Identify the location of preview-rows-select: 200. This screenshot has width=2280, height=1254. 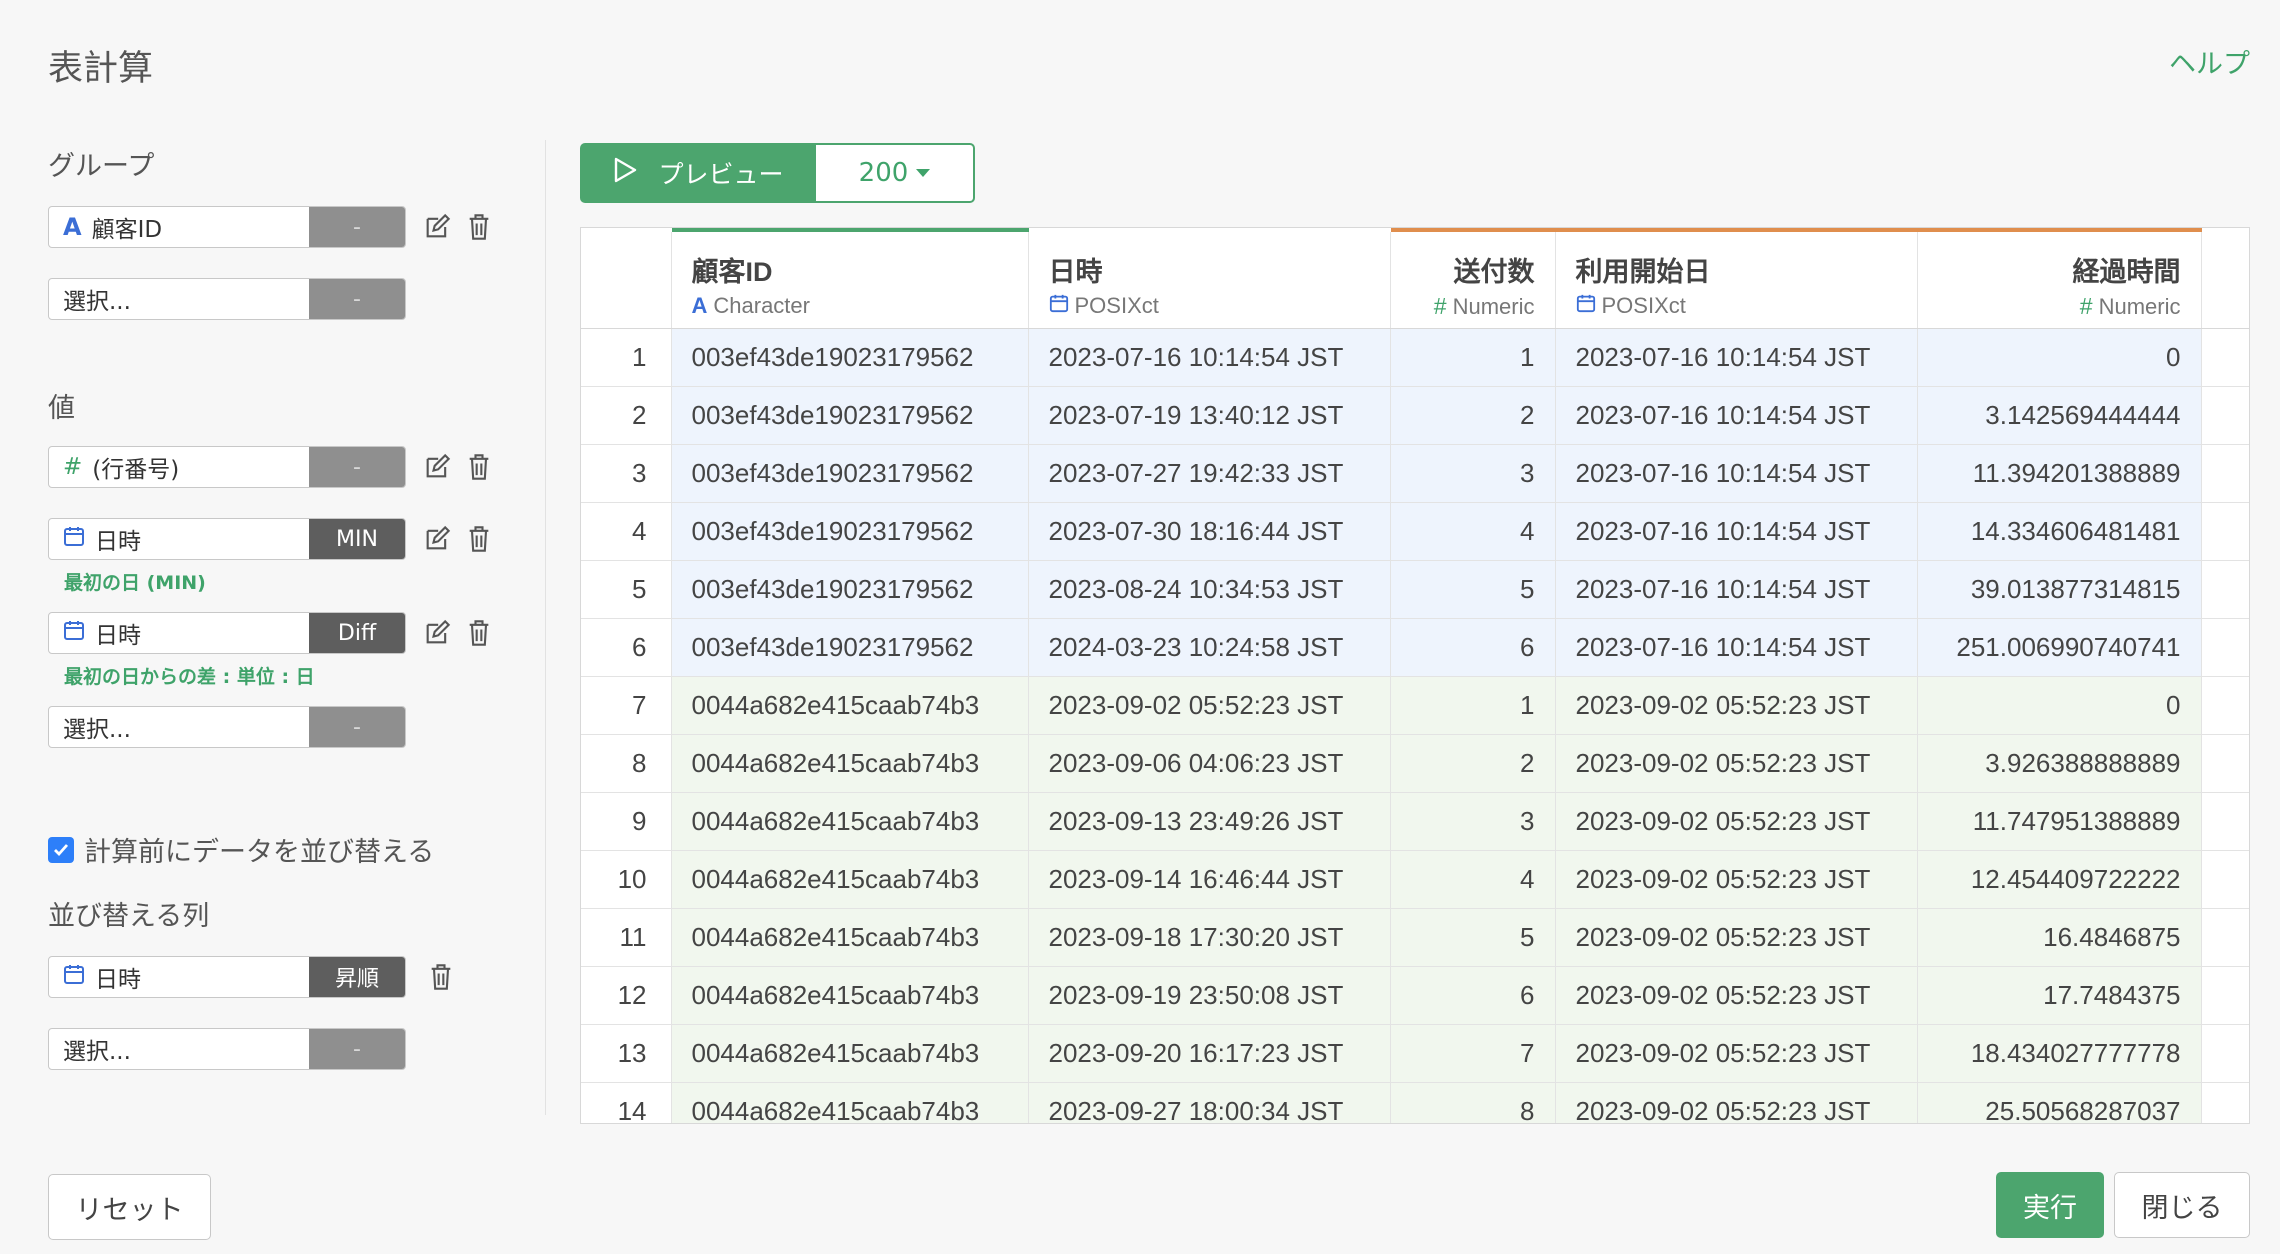
(895, 173).